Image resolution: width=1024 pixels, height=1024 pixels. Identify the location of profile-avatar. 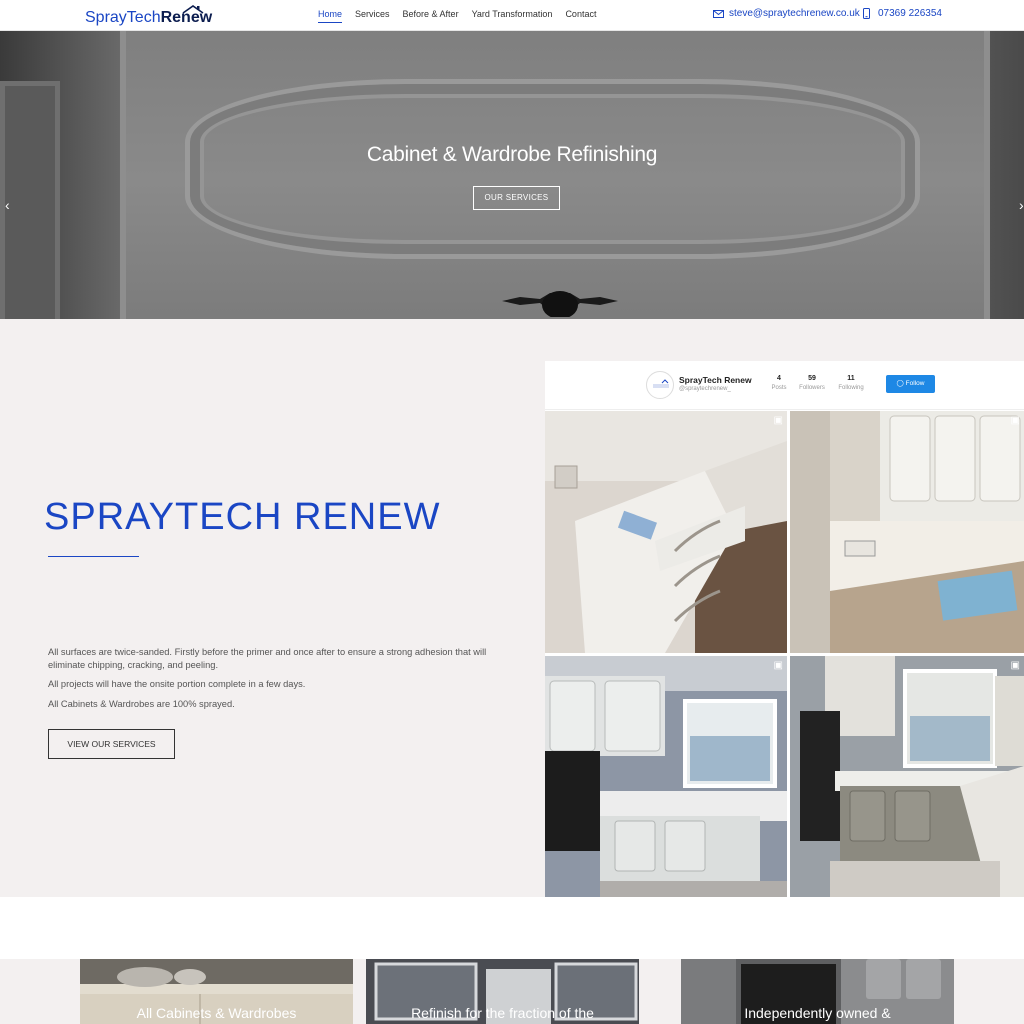
(660, 385).